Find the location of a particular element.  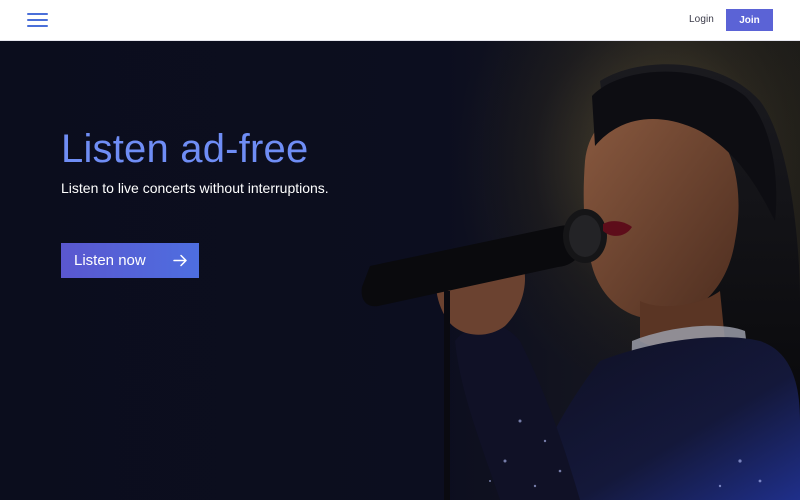

listen-now-label: Listen now is located at coordinates (110, 260).